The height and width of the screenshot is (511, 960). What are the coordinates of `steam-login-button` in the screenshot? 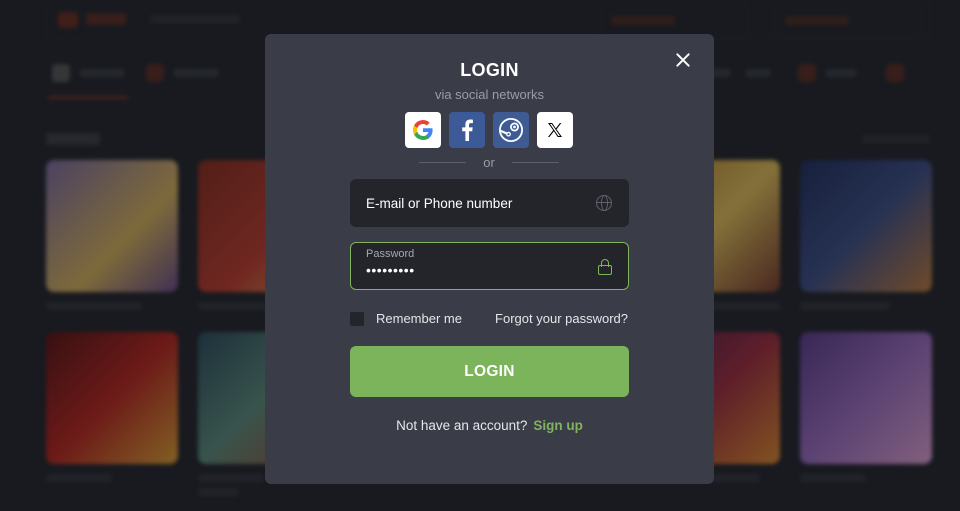 It's located at (511, 130).